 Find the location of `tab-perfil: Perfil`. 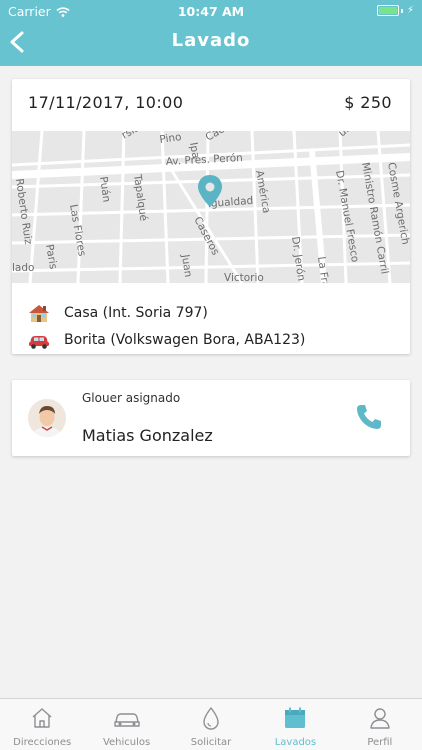

tab-perfil: Perfil is located at coordinates (380, 724).